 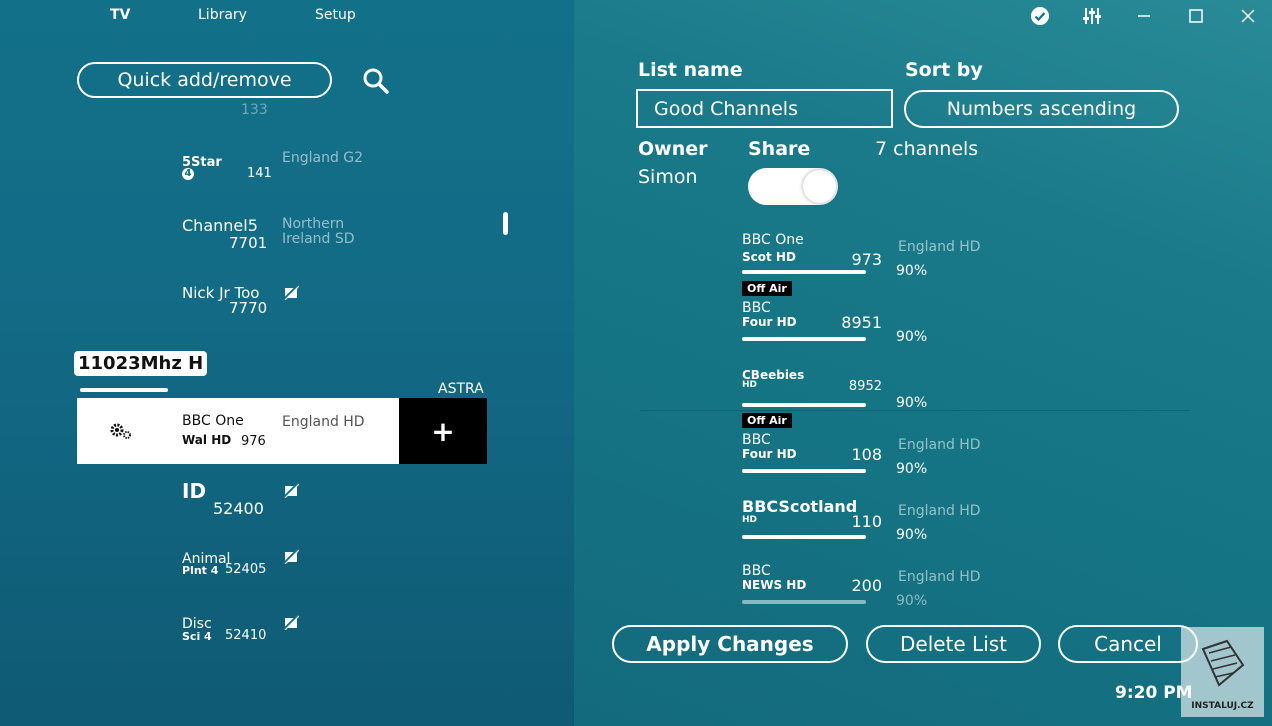 What do you see at coordinates (927, 149) in the screenshot?
I see `channel-count: 7 channels` at bounding box center [927, 149].